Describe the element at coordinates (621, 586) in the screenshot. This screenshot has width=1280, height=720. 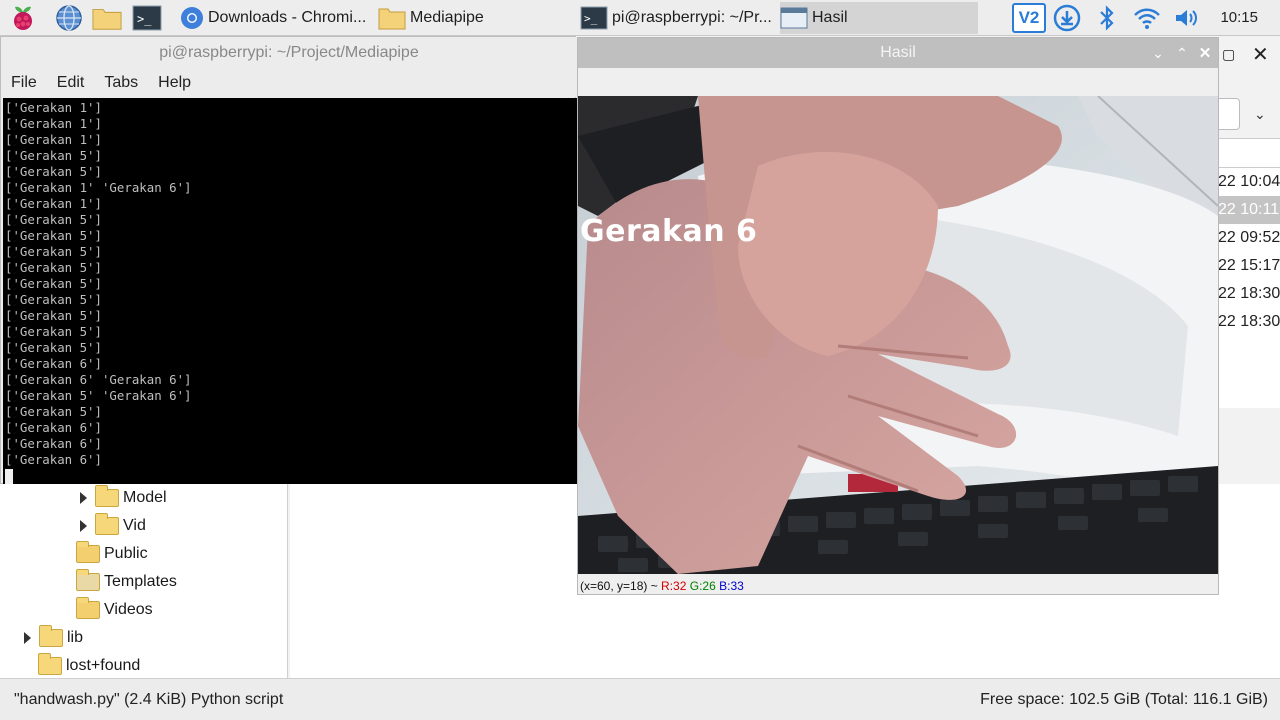
I see `cursor-position: (x=60, y=18) ~` at that location.